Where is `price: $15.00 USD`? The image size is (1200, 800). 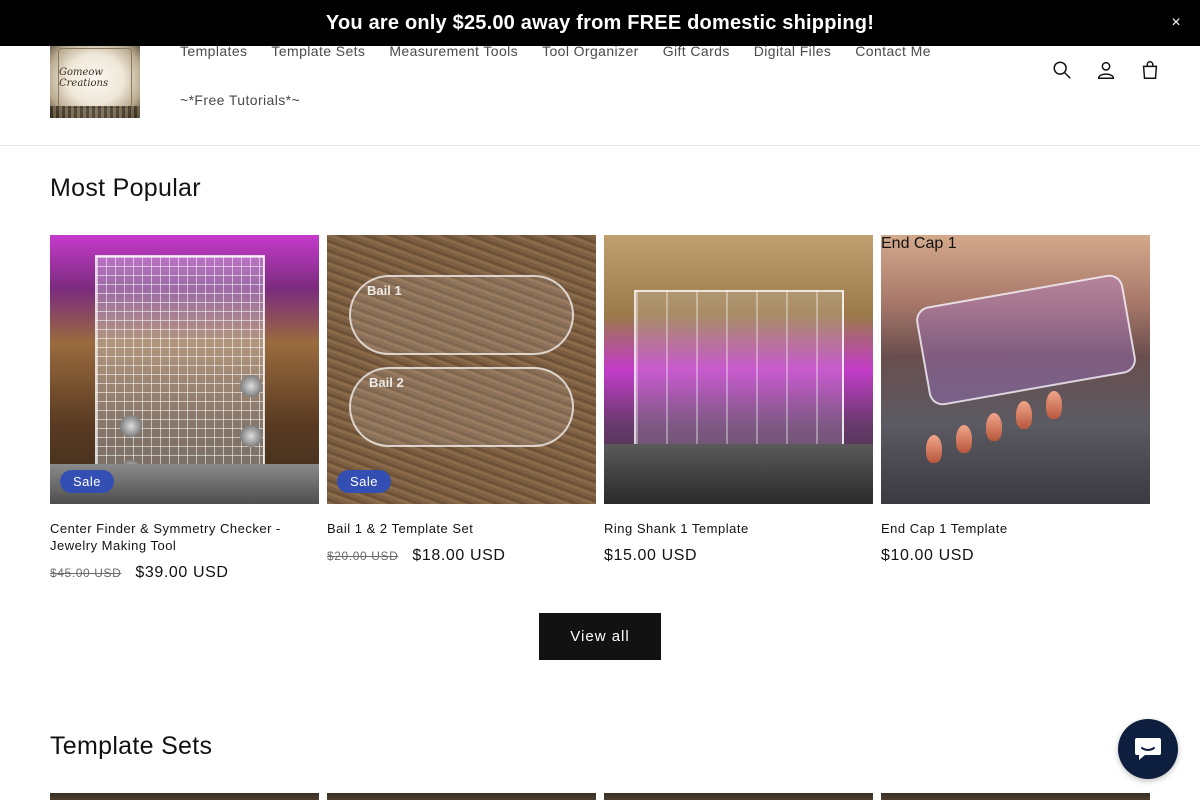 price: $15.00 USD is located at coordinates (651, 555).